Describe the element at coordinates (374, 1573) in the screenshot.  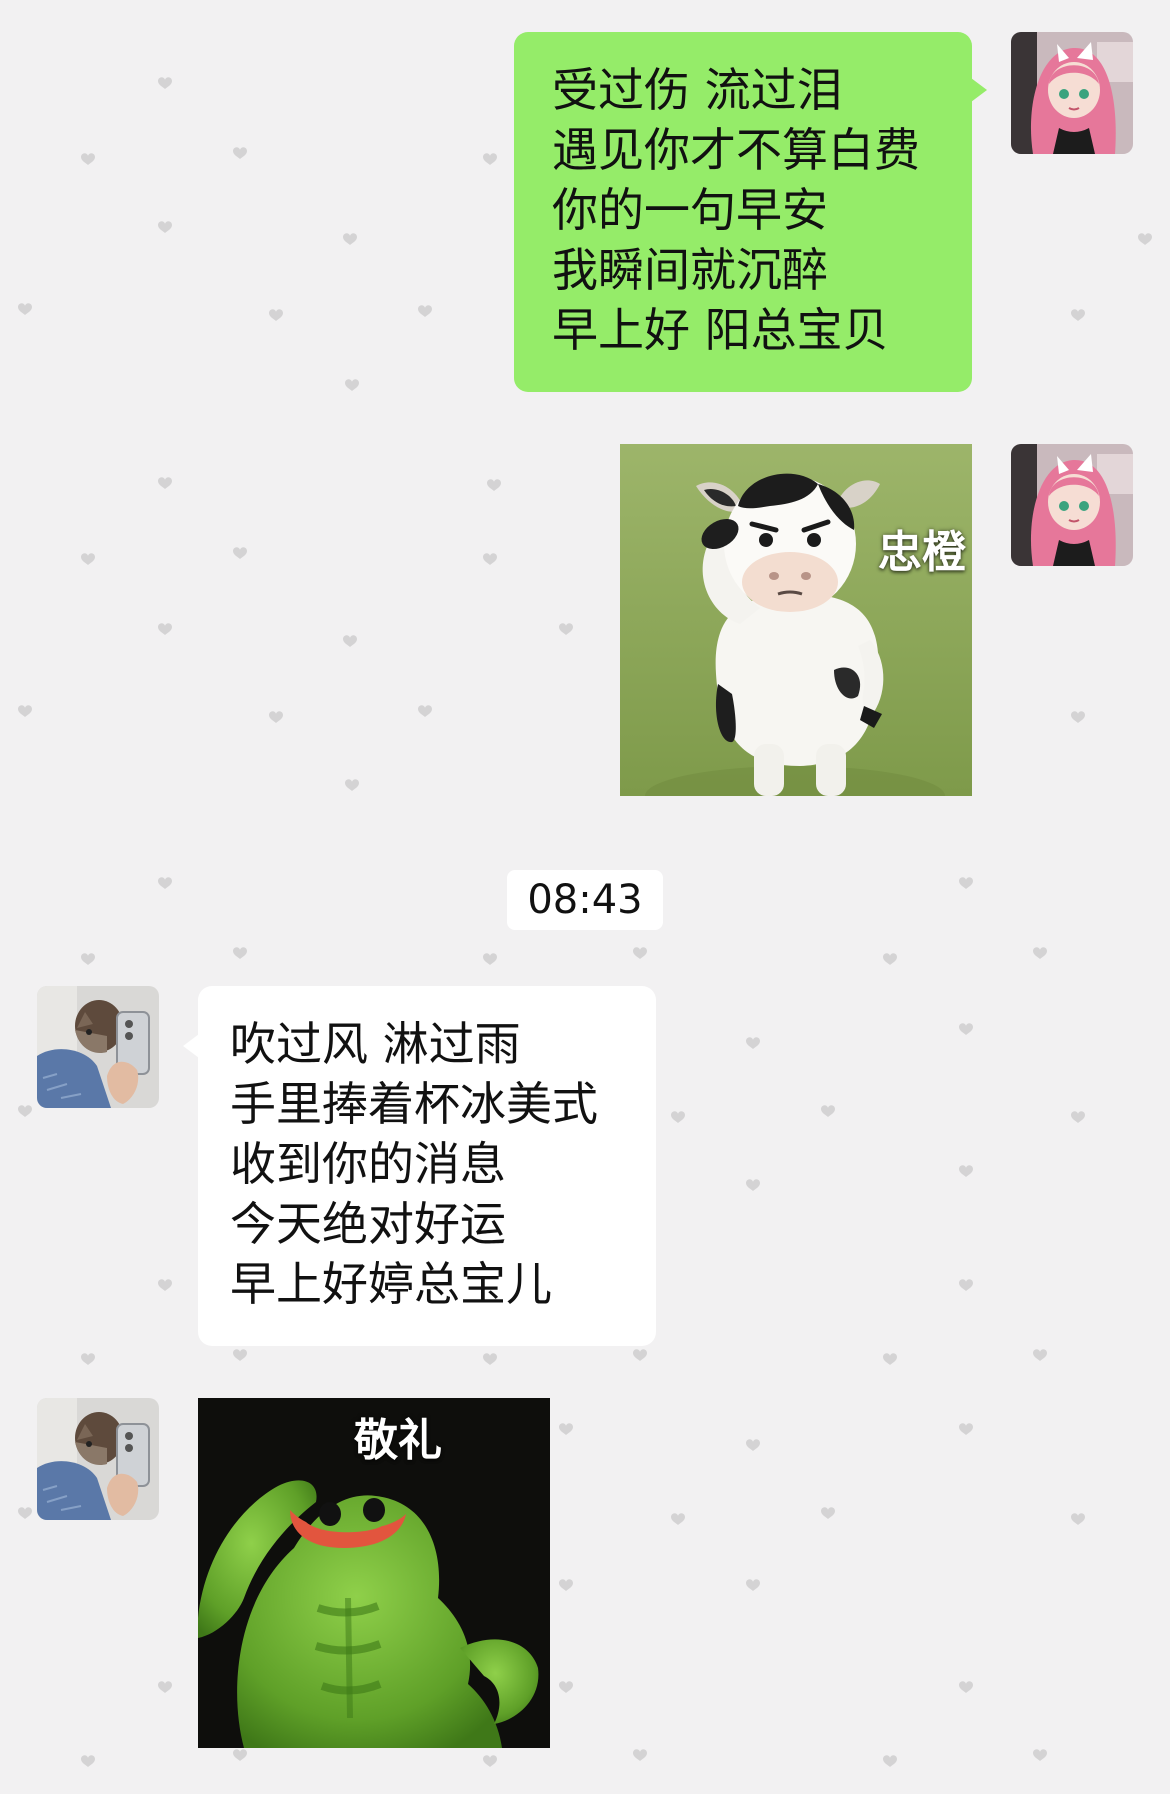
I see `cactus-salute-sticker: 敬礼` at that location.